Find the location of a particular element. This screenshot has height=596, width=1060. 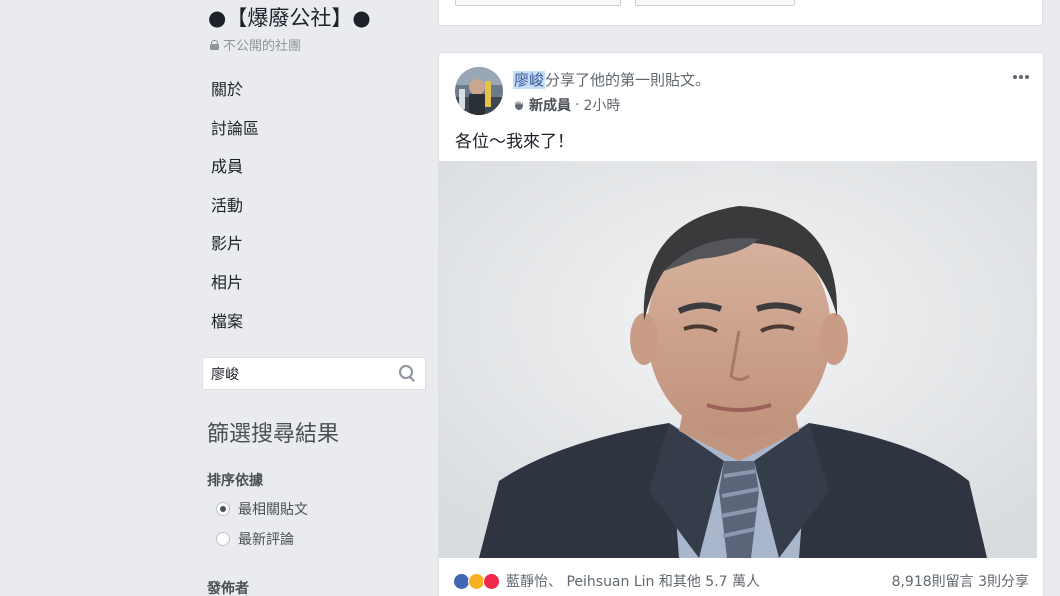

posted-by-heading: 發佈者 is located at coordinates (228, 588).